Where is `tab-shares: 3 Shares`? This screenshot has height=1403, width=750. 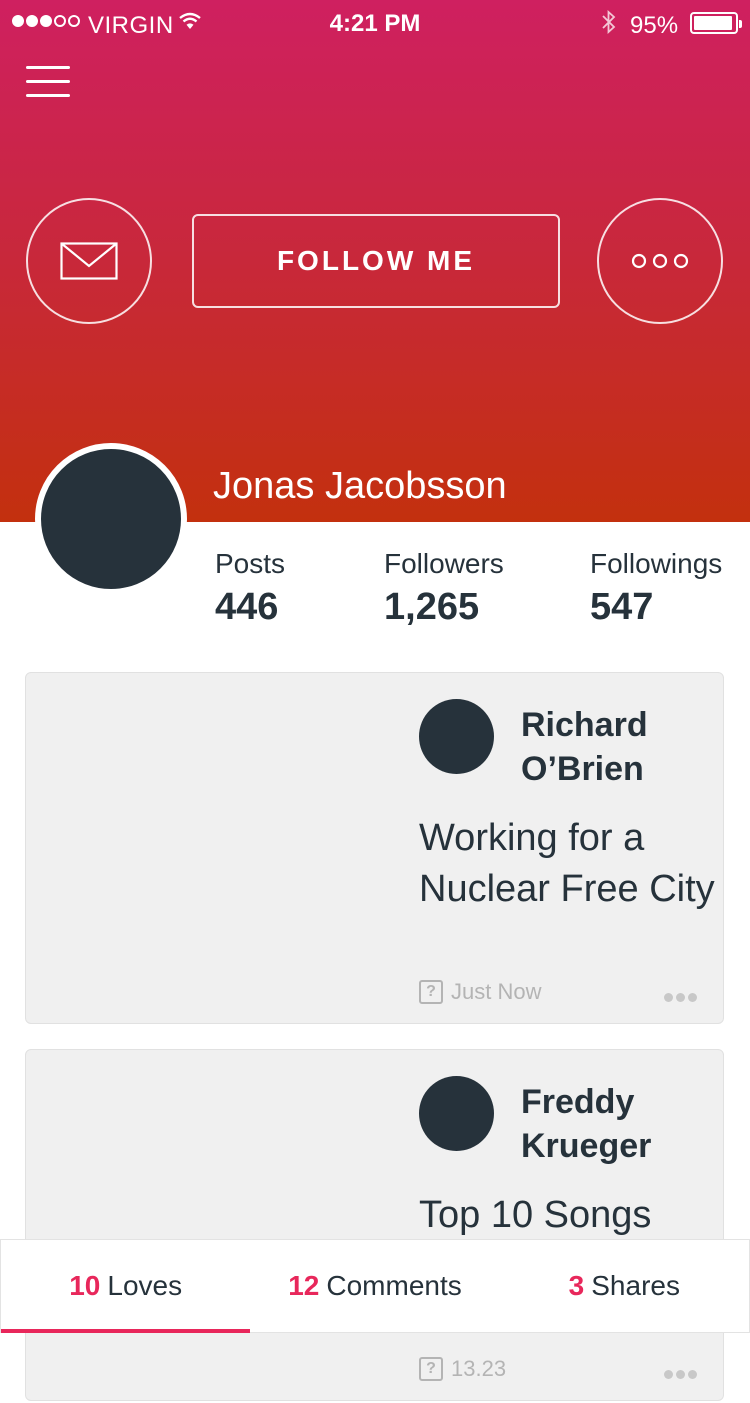 tab-shares: 3 Shares is located at coordinates (624, 1286).